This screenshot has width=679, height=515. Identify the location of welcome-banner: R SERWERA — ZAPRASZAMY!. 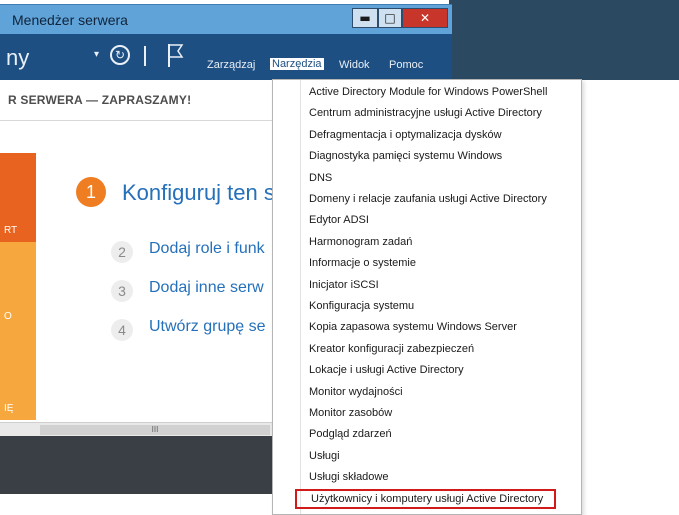
(145, 100).